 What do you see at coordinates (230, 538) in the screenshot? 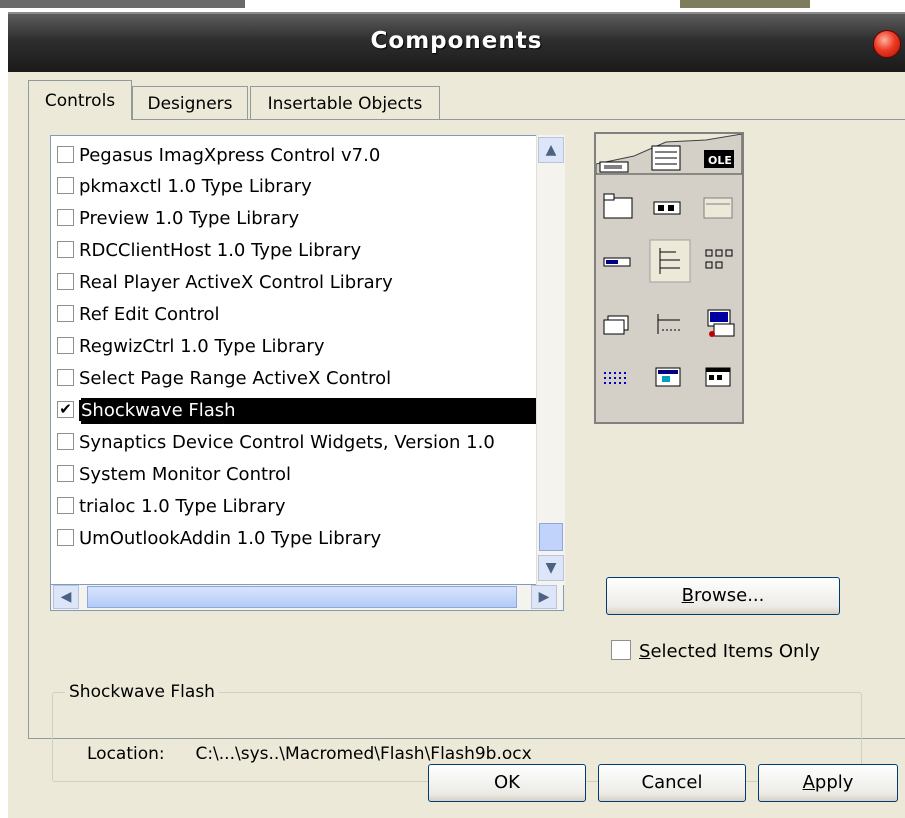
I see `list-item-label: UmOutlookAddin 1.0 Type Library` at bounding box center [230, 538].